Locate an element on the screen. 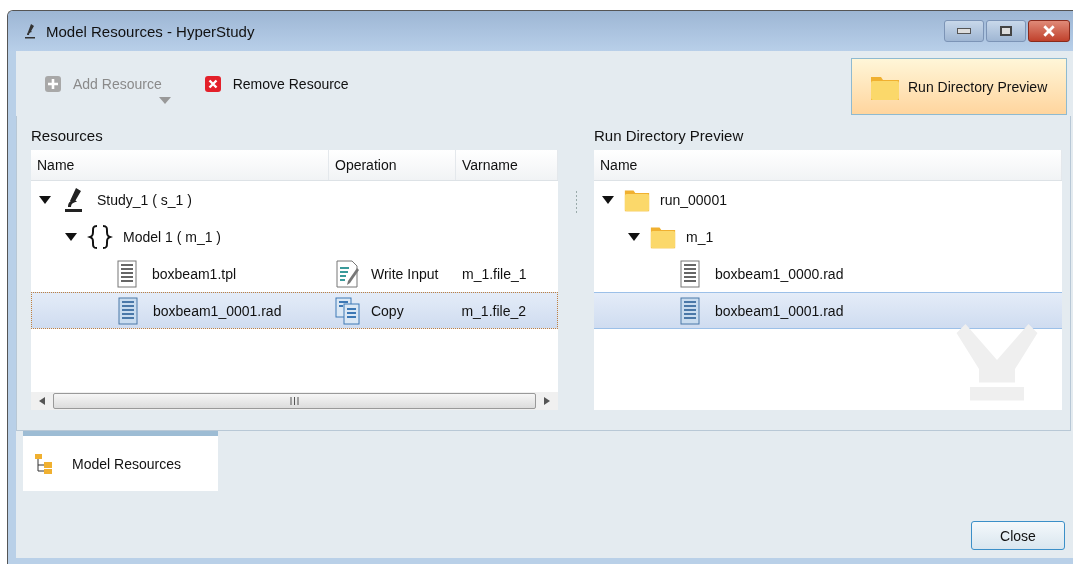  scrollbar-thumb is located at coordinates (294, 401).